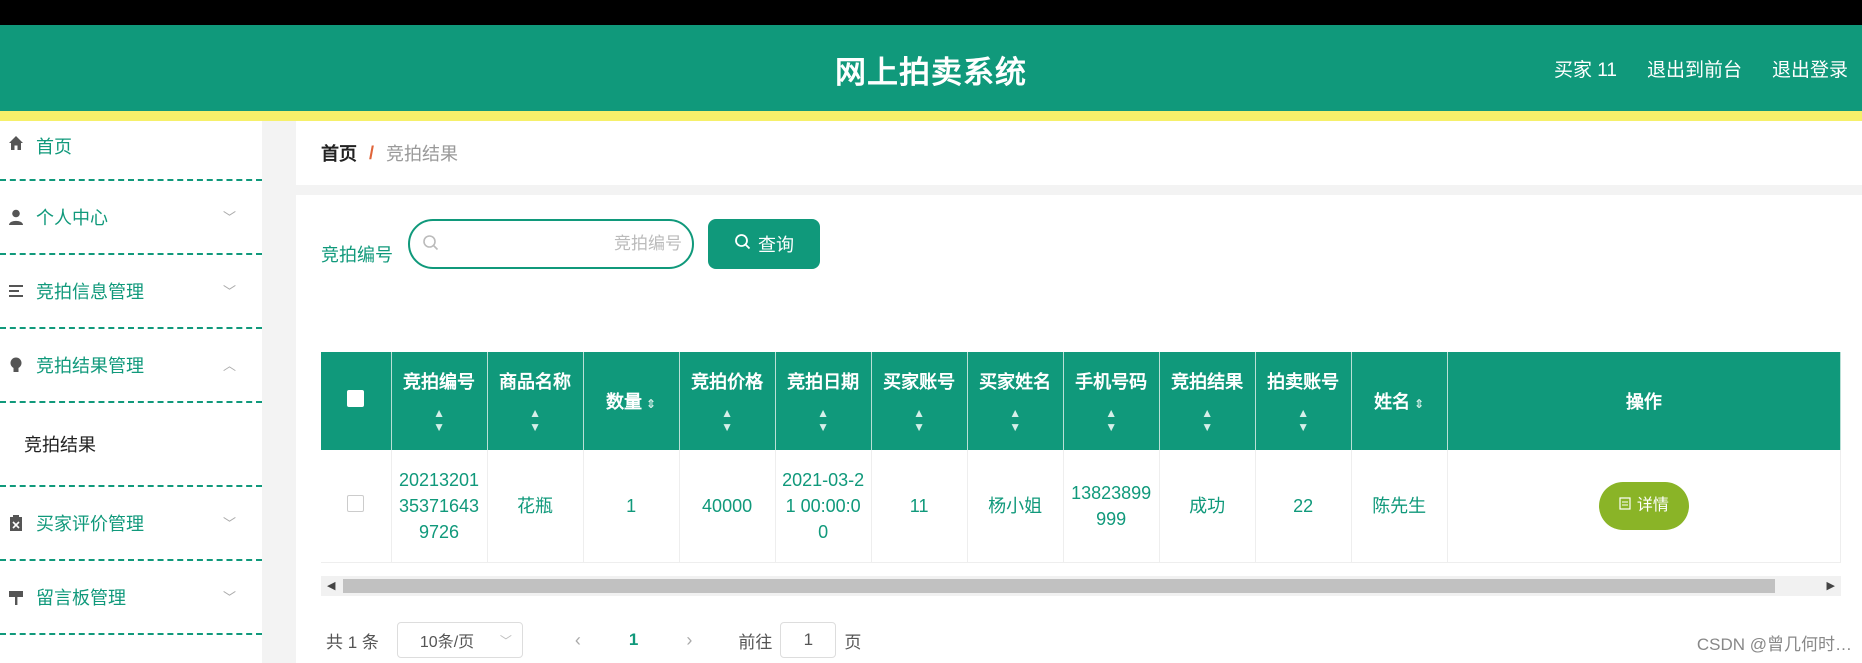 Image resolution: width=1862 pixels, height=663 pixels. What do you see at coordinates (689, 640) in the screenshot?
I see `next-page-icon: ›` at bounding box center [689, 640].